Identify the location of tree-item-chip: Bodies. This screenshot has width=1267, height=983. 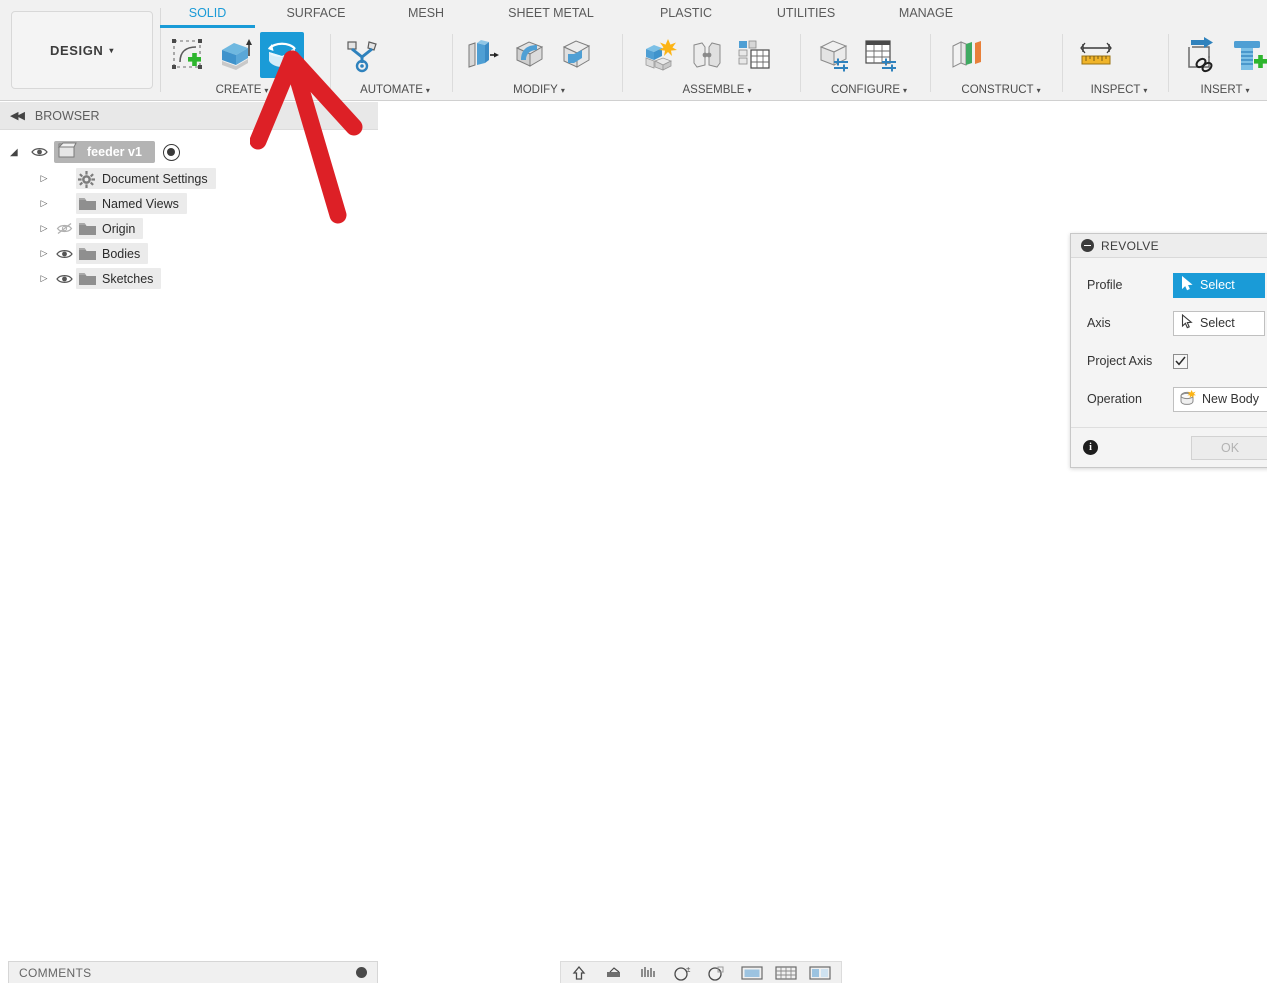
(112, 253).